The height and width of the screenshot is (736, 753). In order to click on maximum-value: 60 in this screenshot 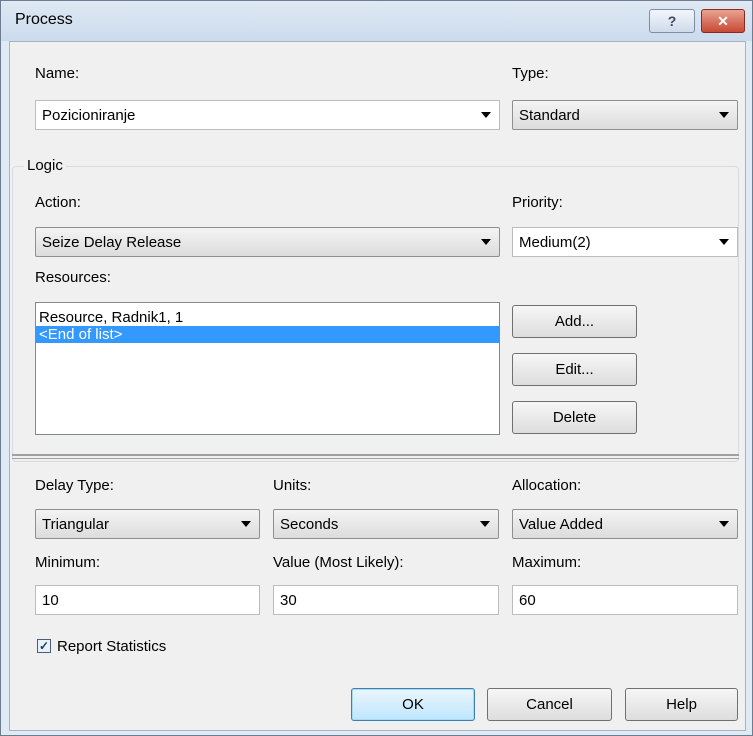, I will do `click(527, 600)`.